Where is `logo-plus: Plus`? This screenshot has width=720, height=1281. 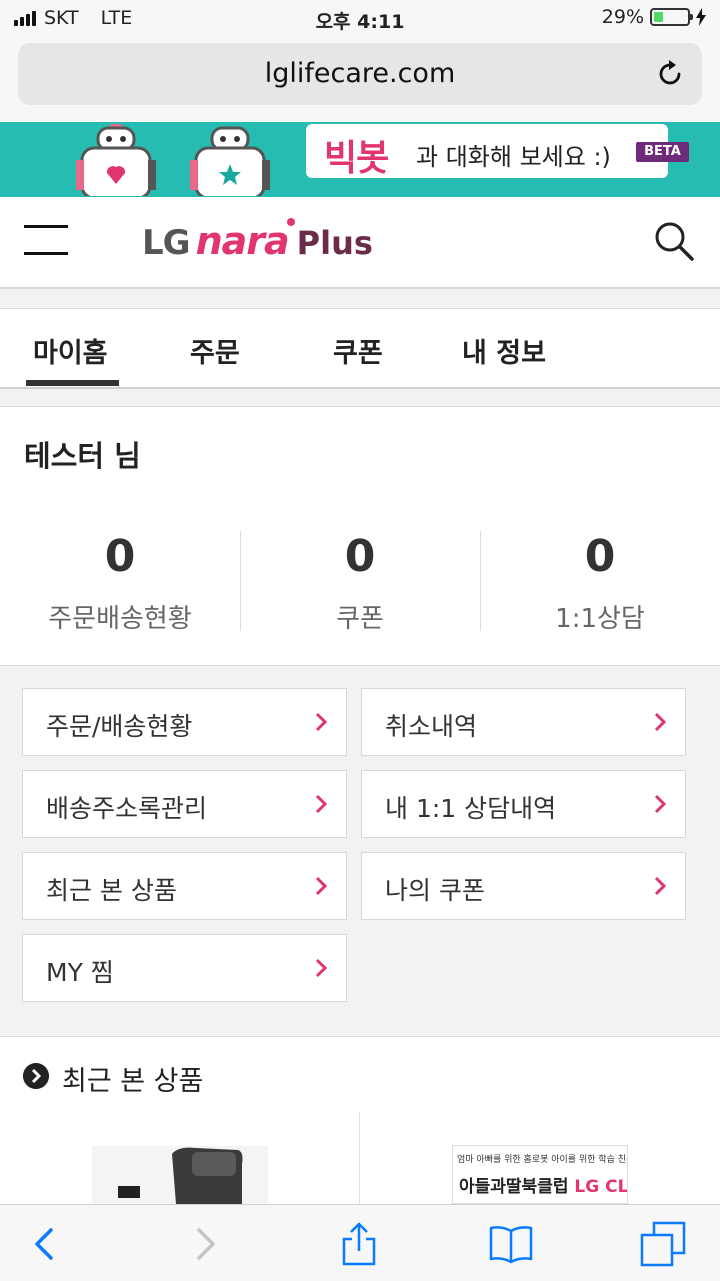
logo-plus: Plus is located at coordinates (334, 243).